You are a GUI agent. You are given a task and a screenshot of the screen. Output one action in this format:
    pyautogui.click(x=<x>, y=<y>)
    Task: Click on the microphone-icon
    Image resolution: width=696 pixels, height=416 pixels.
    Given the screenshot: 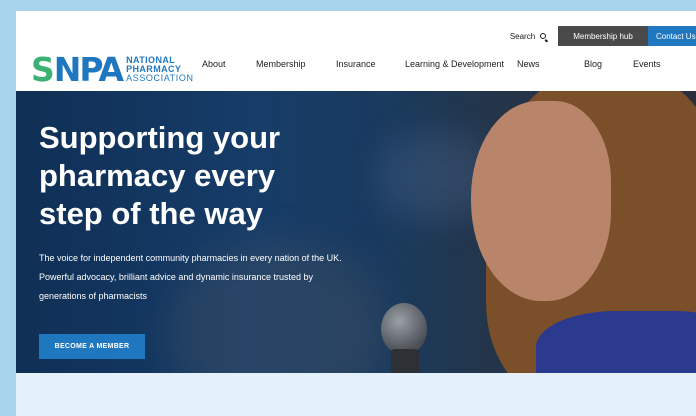 What is the action you would take?
    pyautogui.click(x=404, y=329)
    